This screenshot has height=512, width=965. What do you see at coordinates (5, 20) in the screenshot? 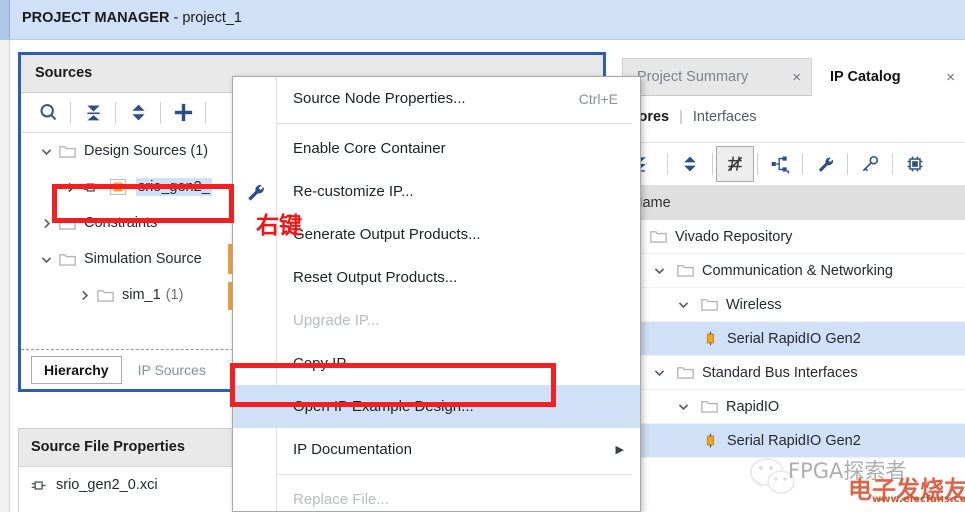
I see `banner-accent-strip` at bounding box center [5, 20].